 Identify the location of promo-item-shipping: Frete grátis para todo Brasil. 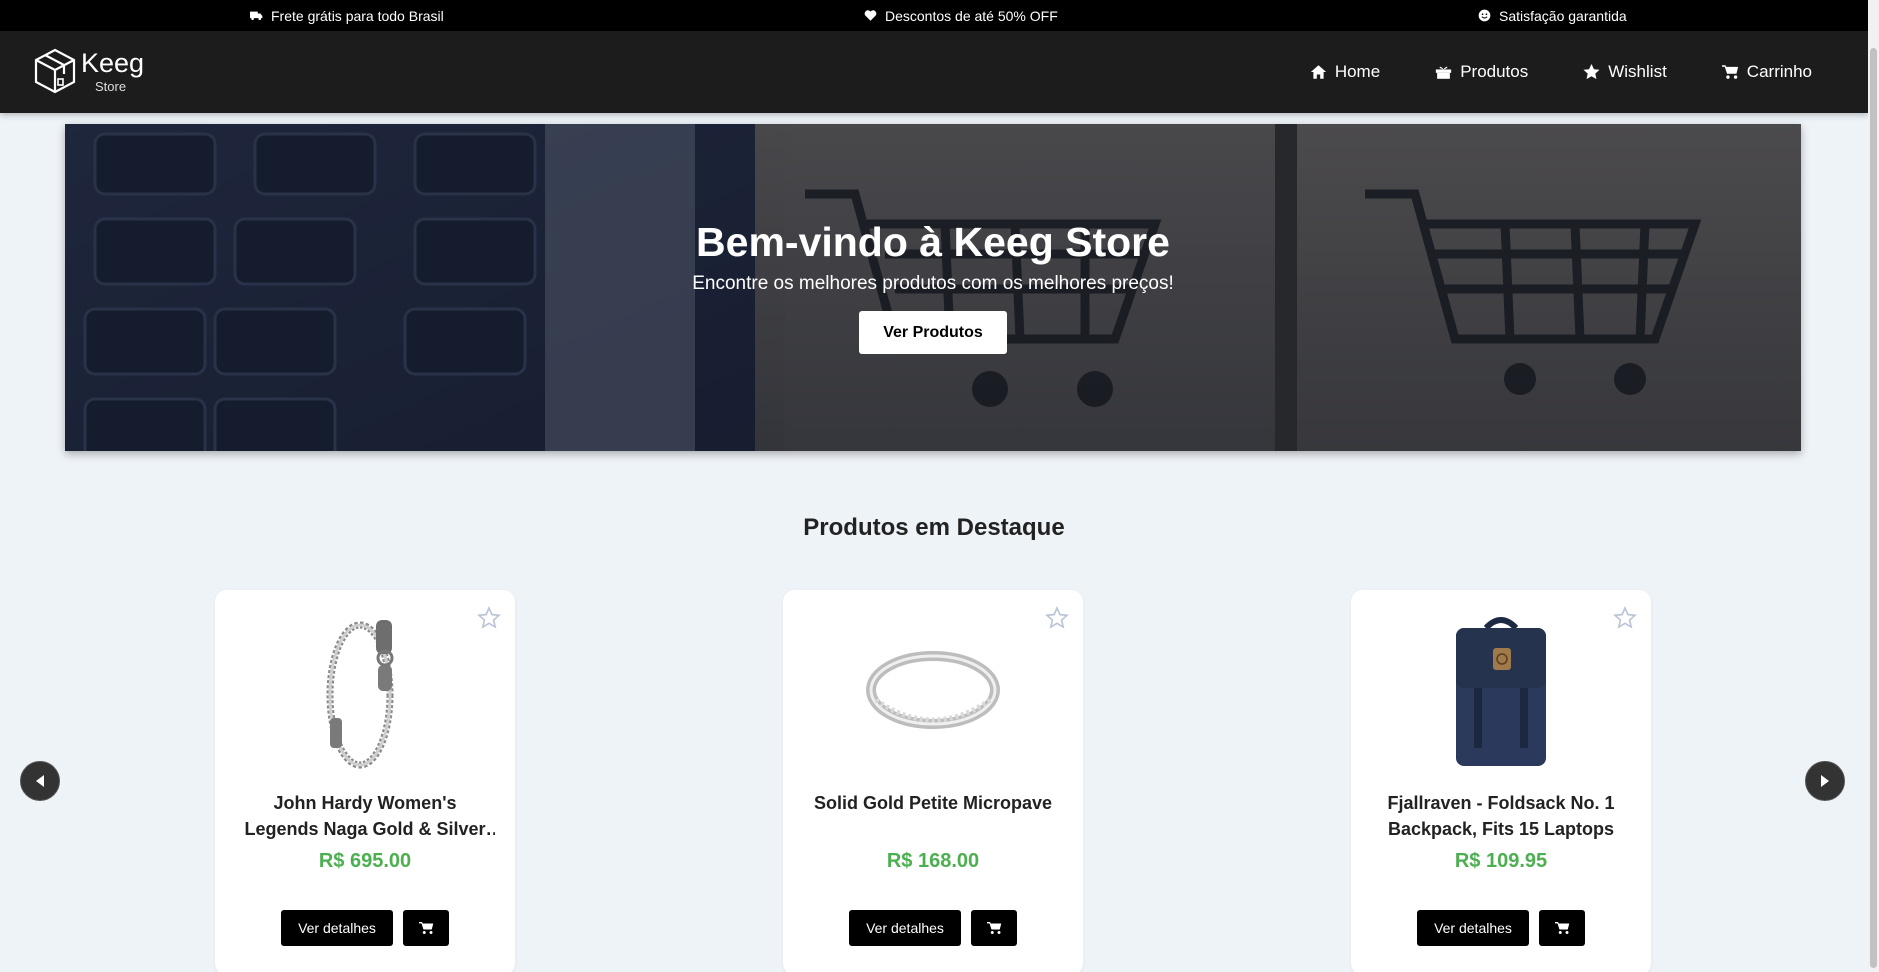
(347, 15).